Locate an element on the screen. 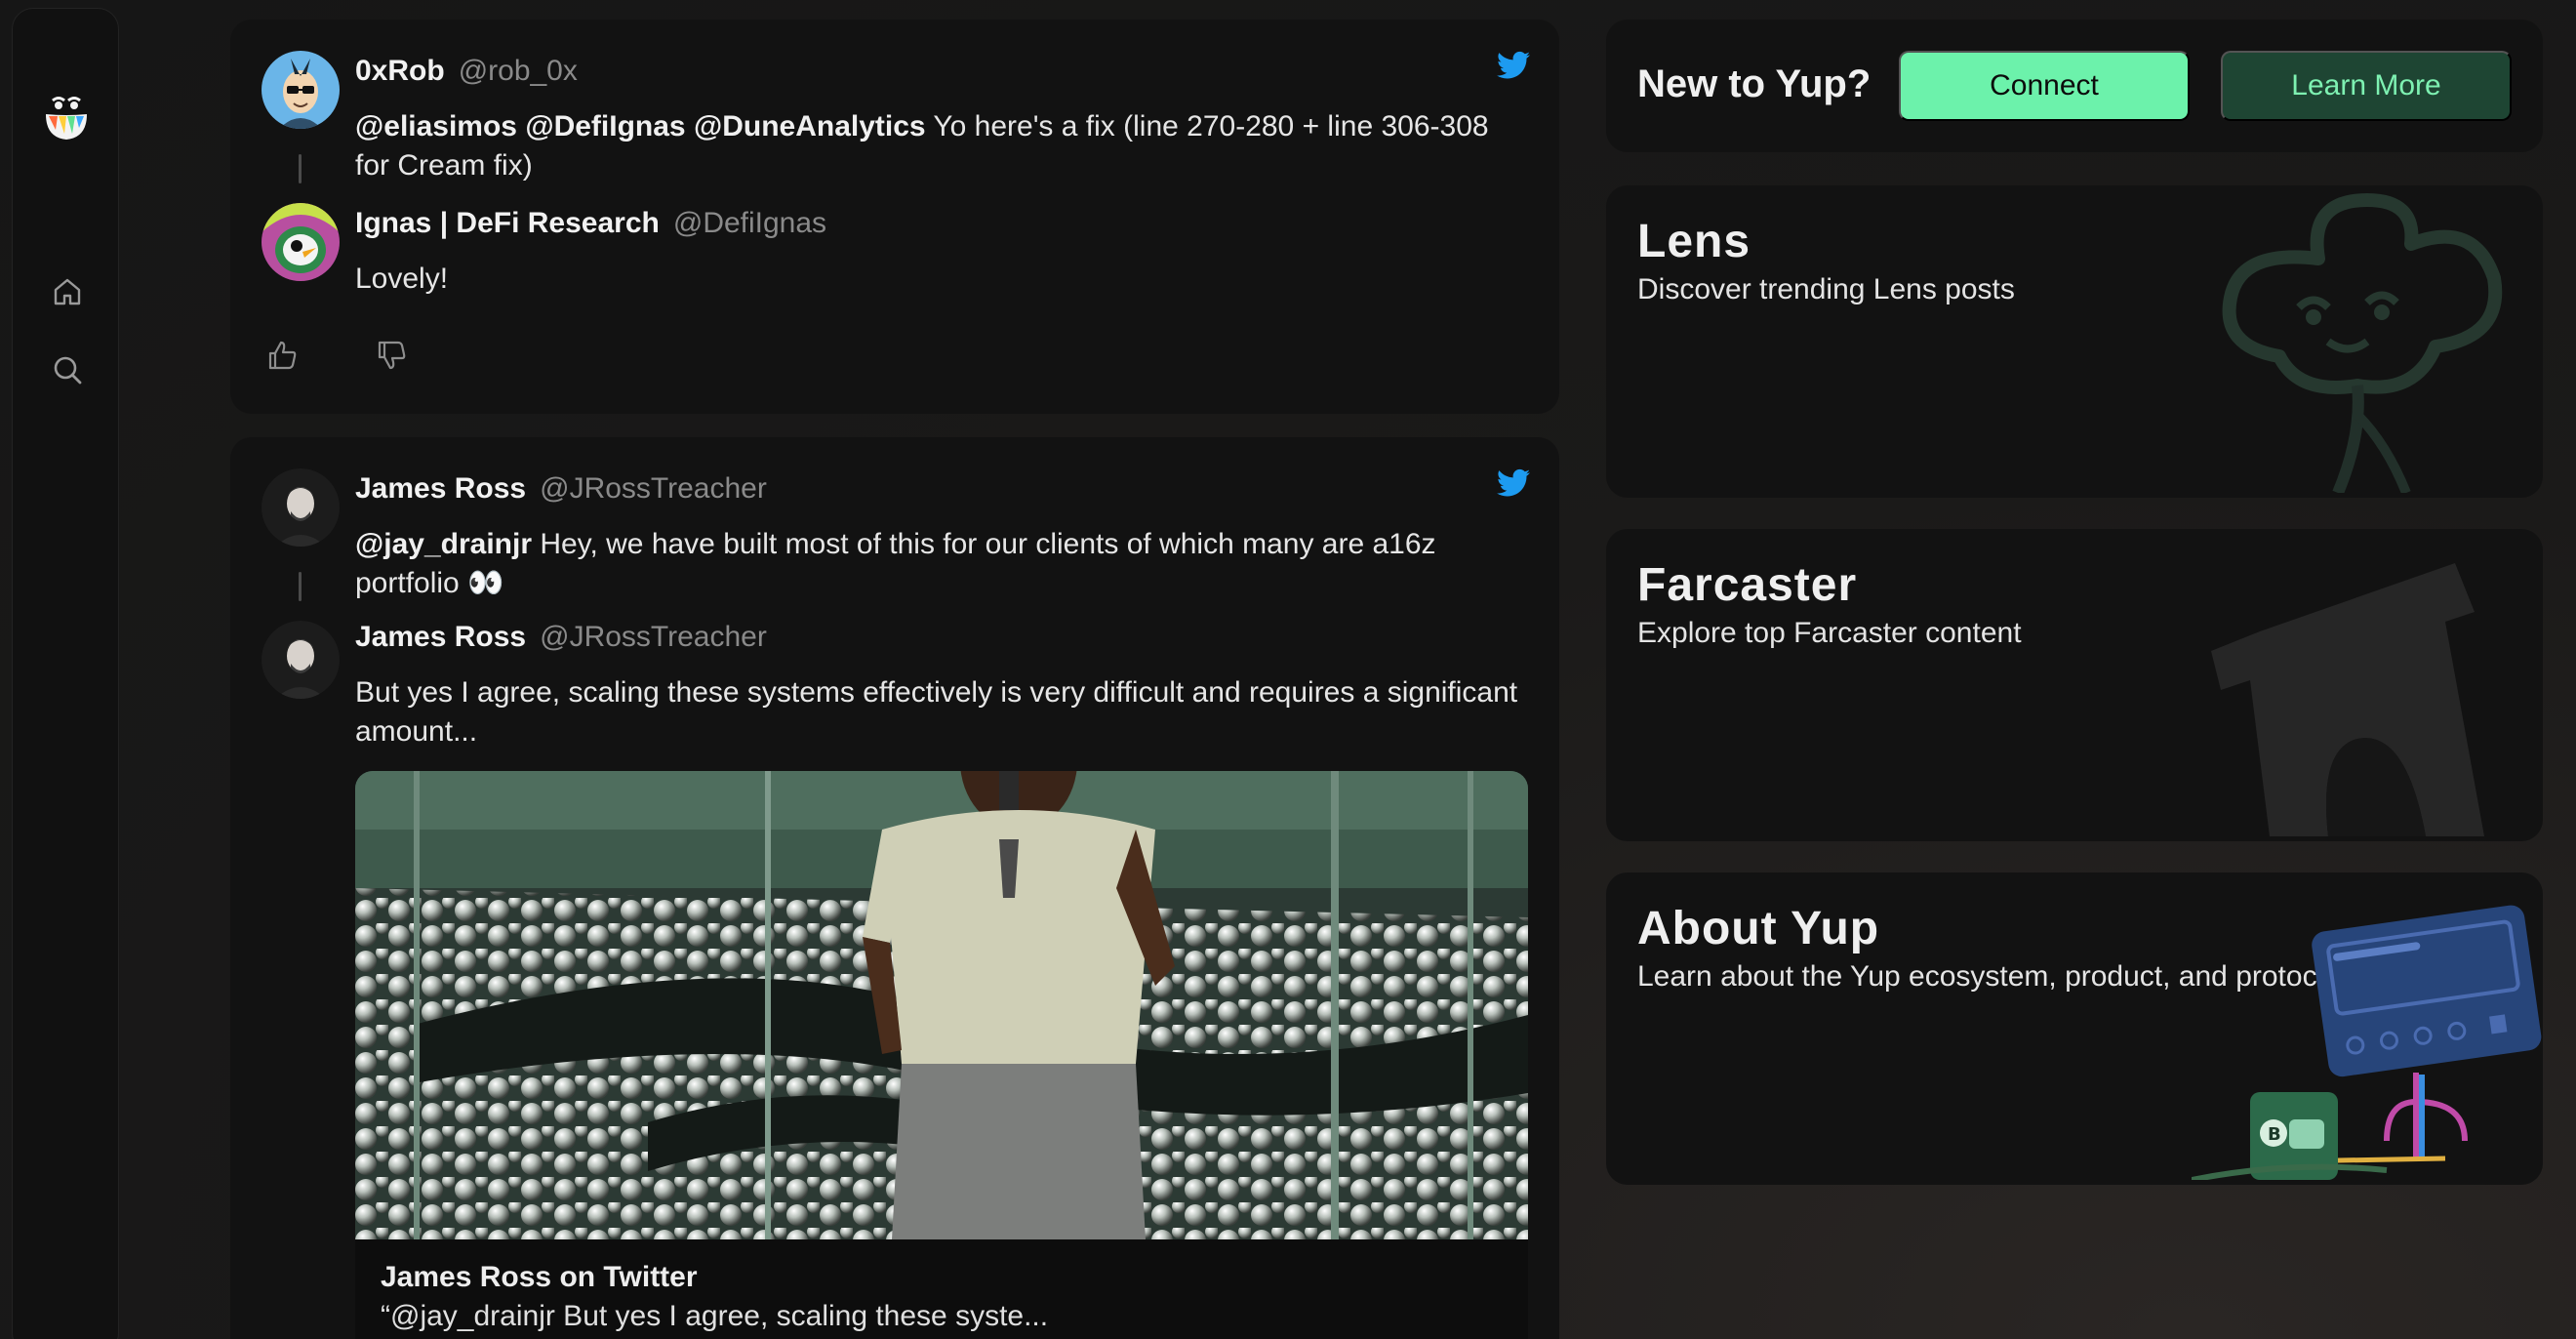 The image size is (2576, 1339). lens-clover-icon is located at coordinates (2367, 341).